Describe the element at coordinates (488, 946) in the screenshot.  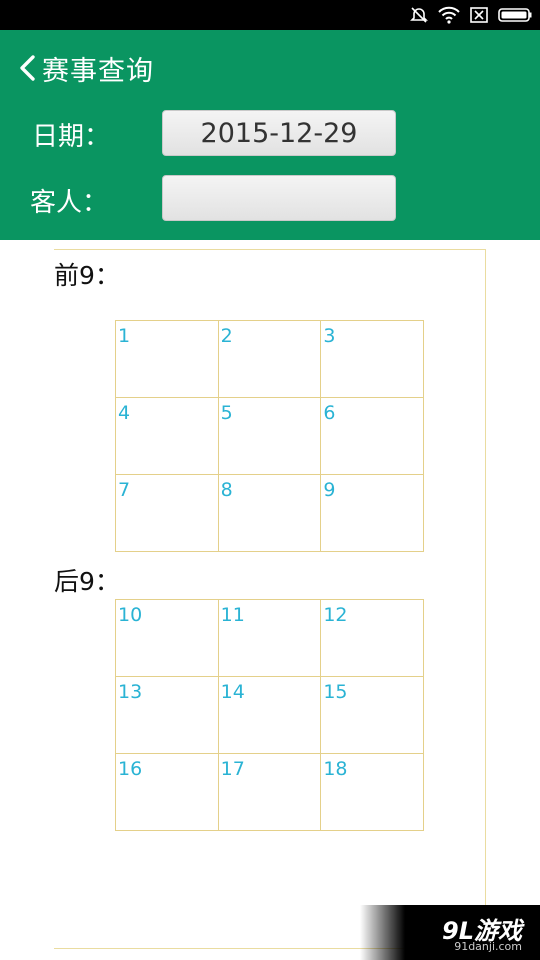
I see `watermark-url: 91danji.com` at that location.